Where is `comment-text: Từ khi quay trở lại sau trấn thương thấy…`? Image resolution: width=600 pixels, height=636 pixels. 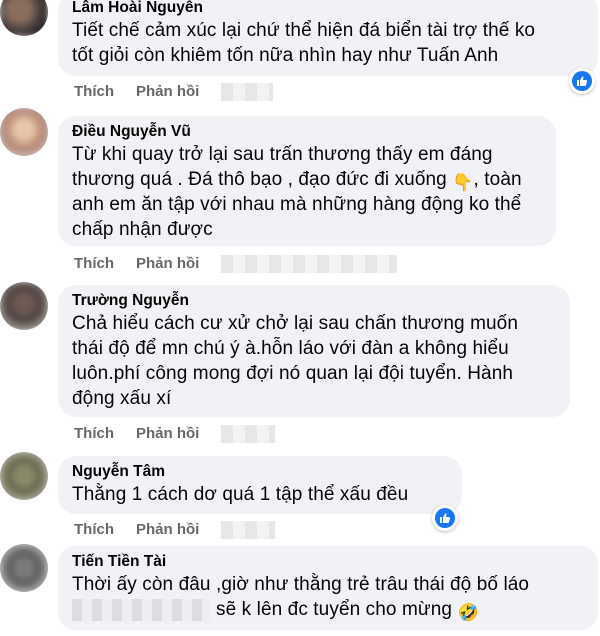
comment-text: Từ khi quay trở lại sau trấn thương thấy… is located at coordinates (282, 154).